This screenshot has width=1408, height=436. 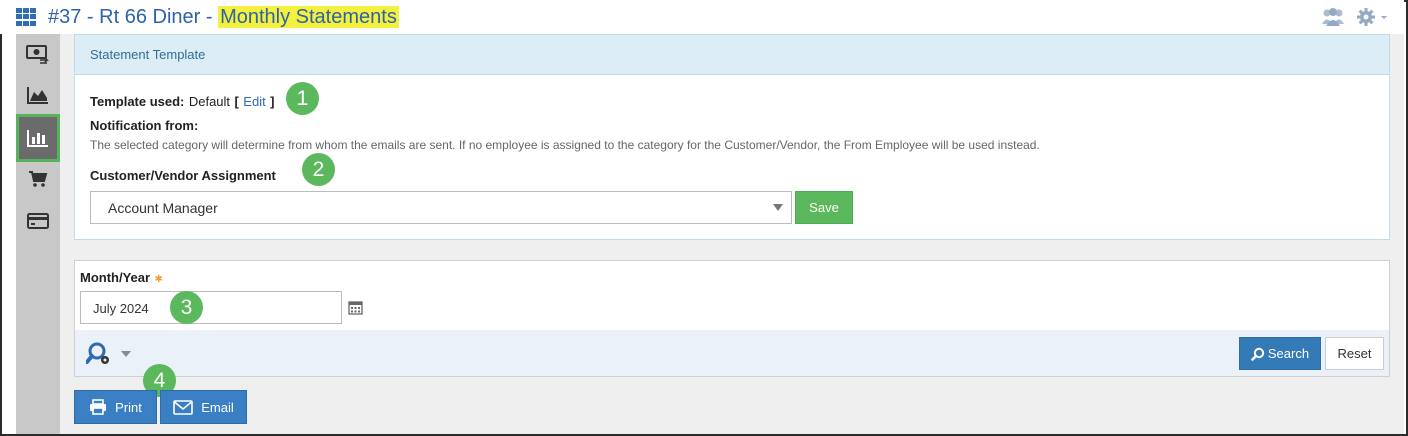 What do you see at coordinates (98, 407) in the screenshot?
I see `print-icon` at bounding box center [98, 407].